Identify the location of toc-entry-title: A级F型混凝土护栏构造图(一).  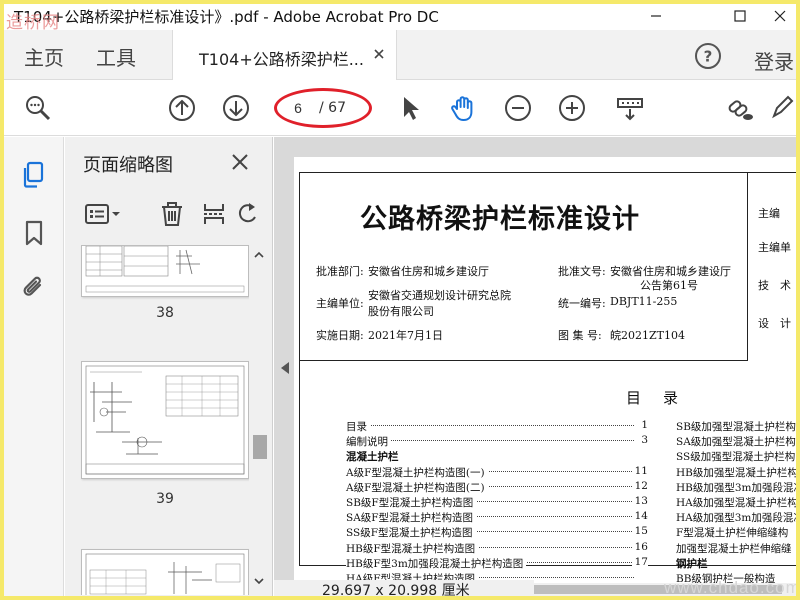
(417, 472).